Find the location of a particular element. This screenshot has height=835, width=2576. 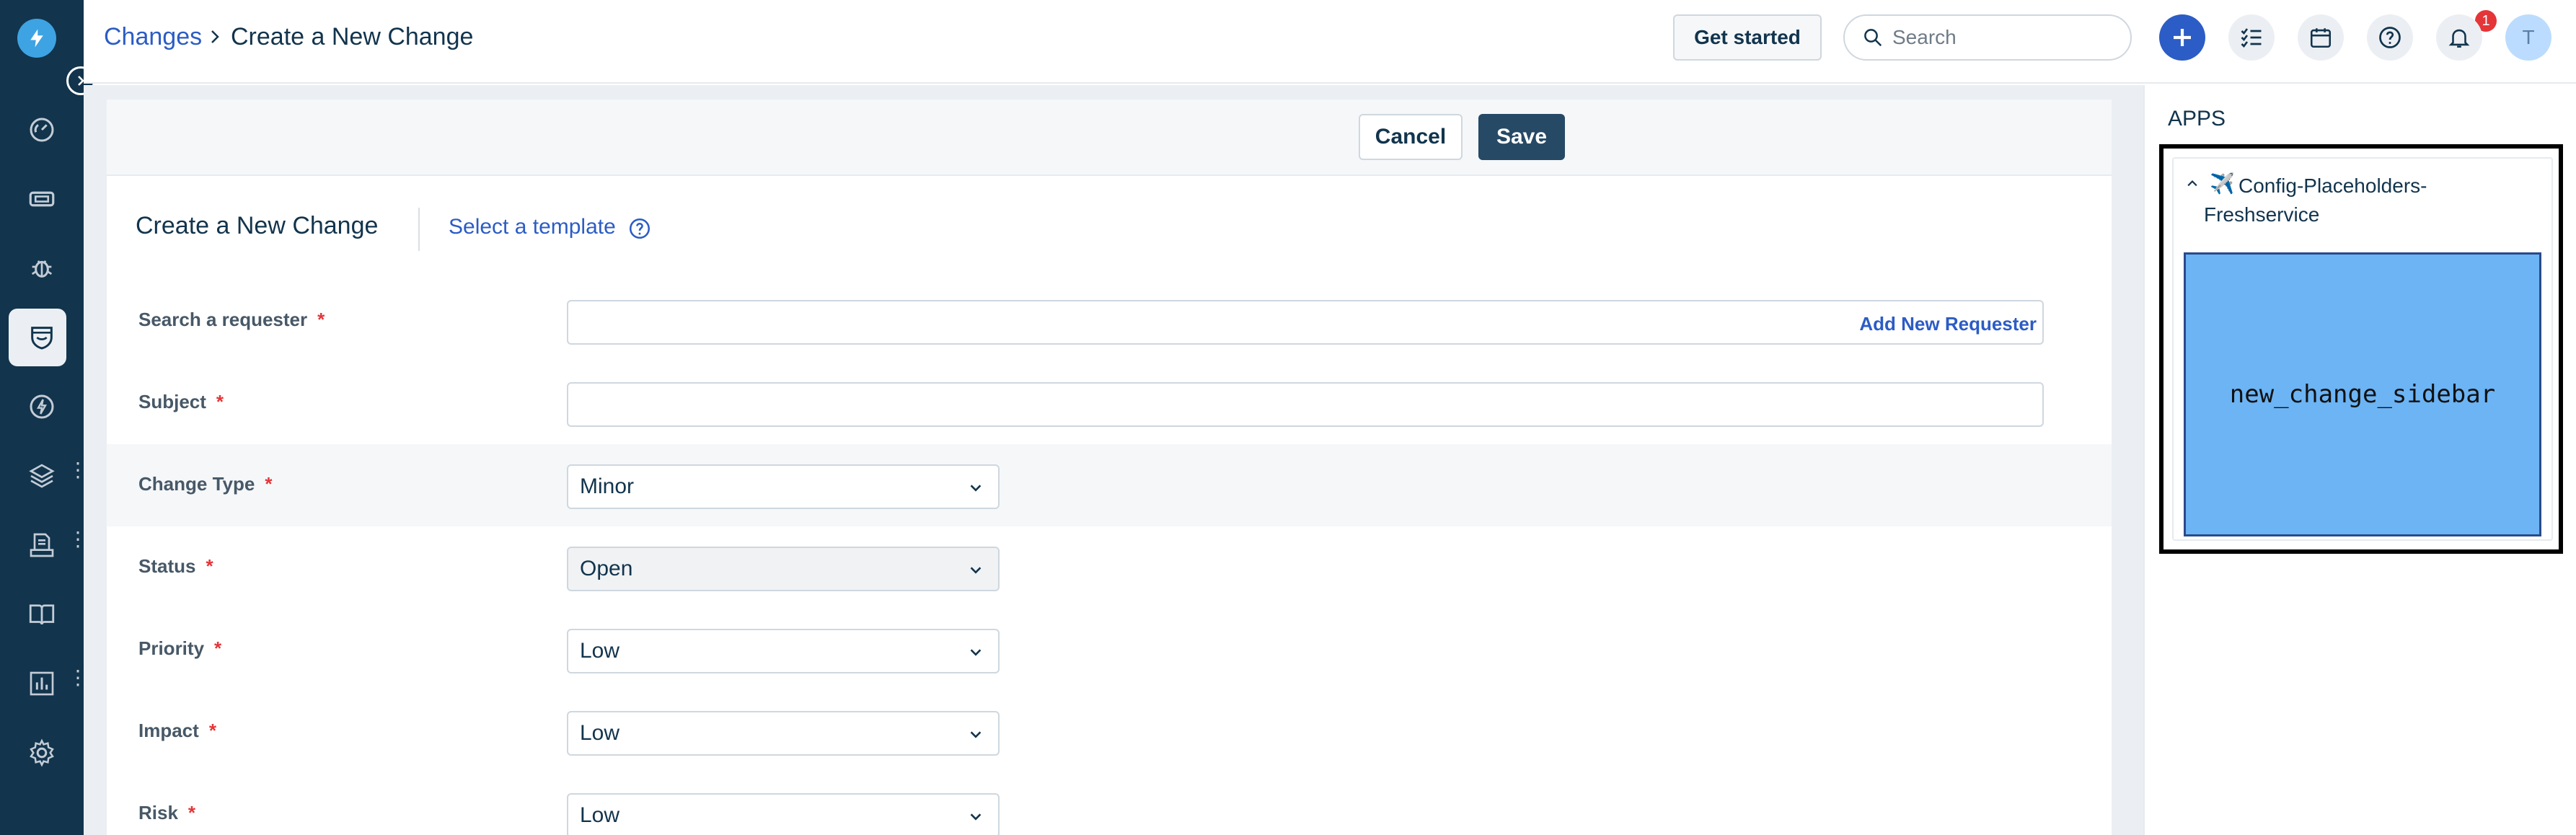

status-value: Open is located at coordinates (606, 569).